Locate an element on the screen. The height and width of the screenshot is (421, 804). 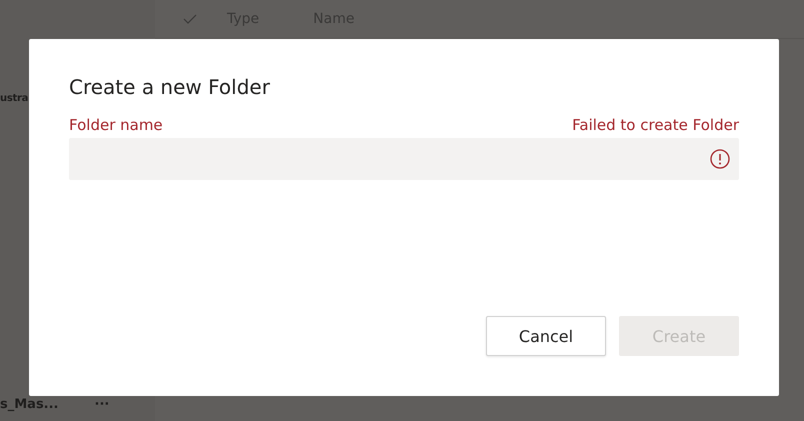
folder-name-field is located at coordinates (404, 159).